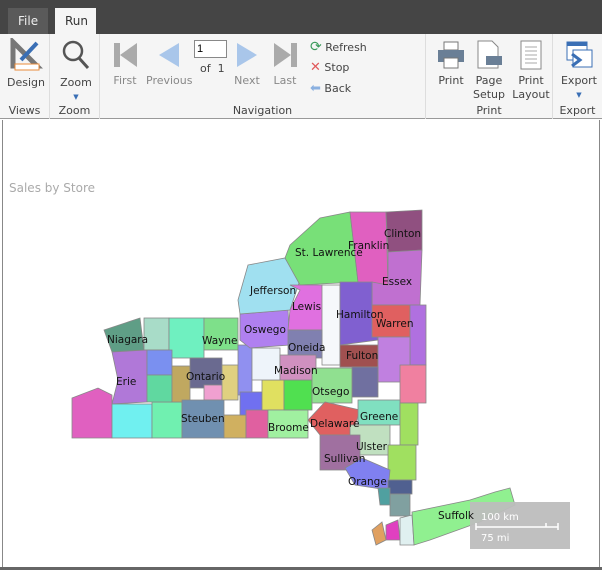 Image resolution: width=602 pixels, height=570 pixels. What do you see at coordinates (379, 533) in the screenshot?
I see `county-richmond` at bounding box center [379, 533].